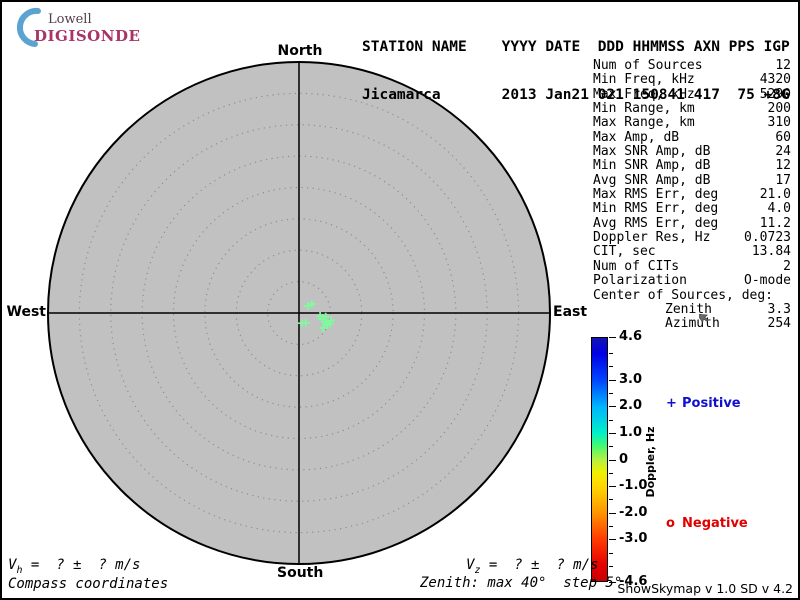 The width and height of the screenshot is (800, 600). Describe the element at coordinates (692, 180) in the screenshot. I see `info-row: Avg SNR Amp, dB 17` at that location.